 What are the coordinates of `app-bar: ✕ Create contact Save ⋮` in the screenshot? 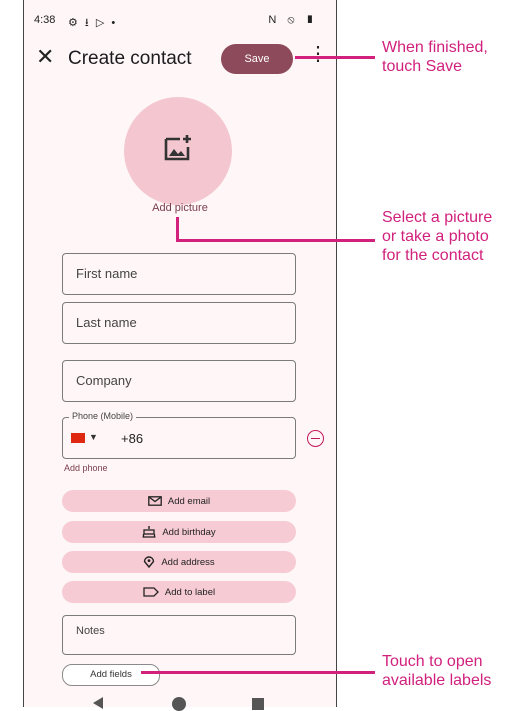 It's located at (180, 60).